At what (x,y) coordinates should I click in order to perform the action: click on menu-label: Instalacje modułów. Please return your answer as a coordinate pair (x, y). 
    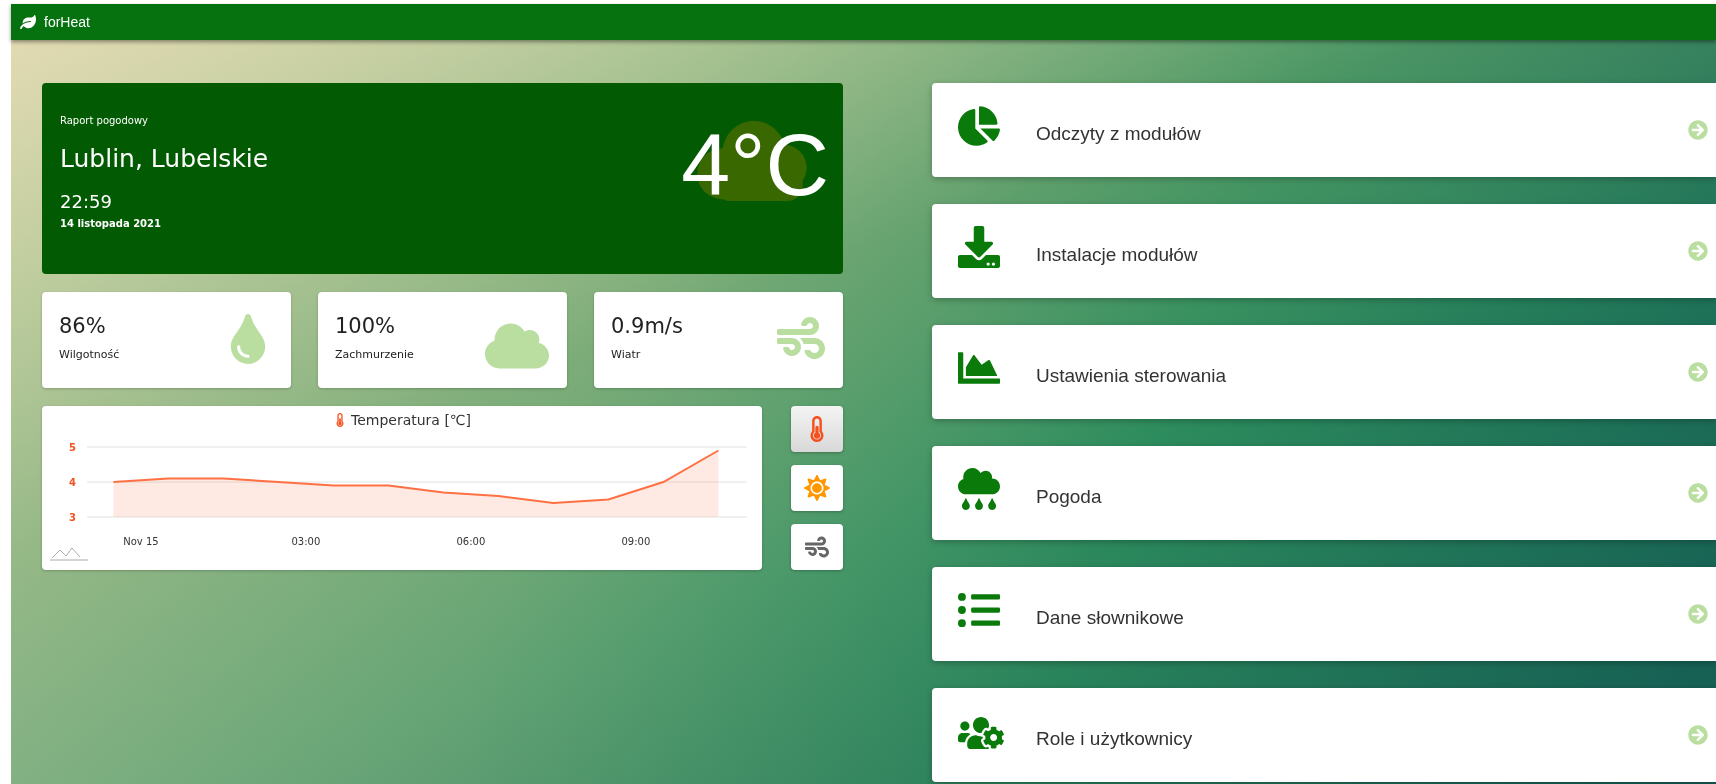
    Looking at the image, I should click on (1117, 254).